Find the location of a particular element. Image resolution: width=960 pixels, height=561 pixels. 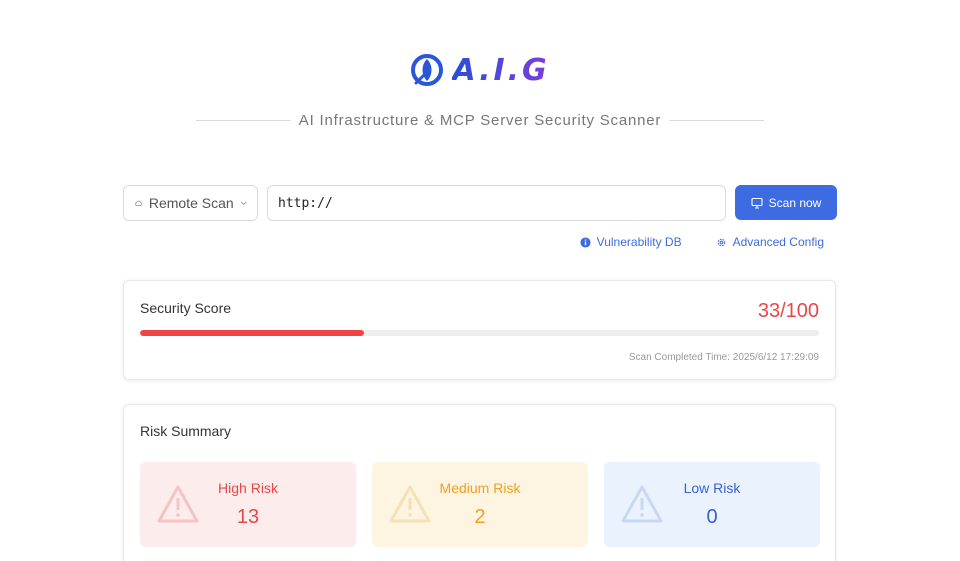

high-risk-box: High Risk 13 is located at coordinates (248, 504).